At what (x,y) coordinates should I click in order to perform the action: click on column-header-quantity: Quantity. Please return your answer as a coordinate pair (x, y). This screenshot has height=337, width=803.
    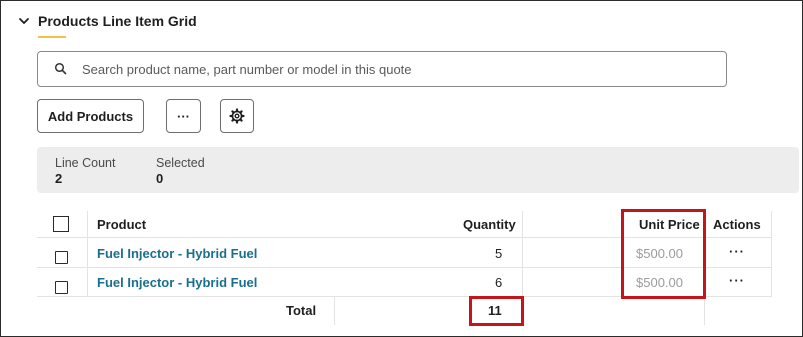
    Looking at the image, I should click on (489, 224).